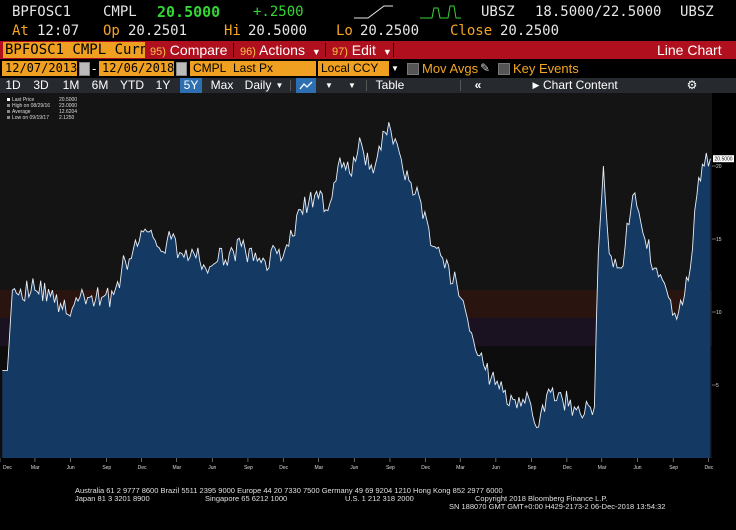  I want to click on edit-label: Edit, so click(363, 50).